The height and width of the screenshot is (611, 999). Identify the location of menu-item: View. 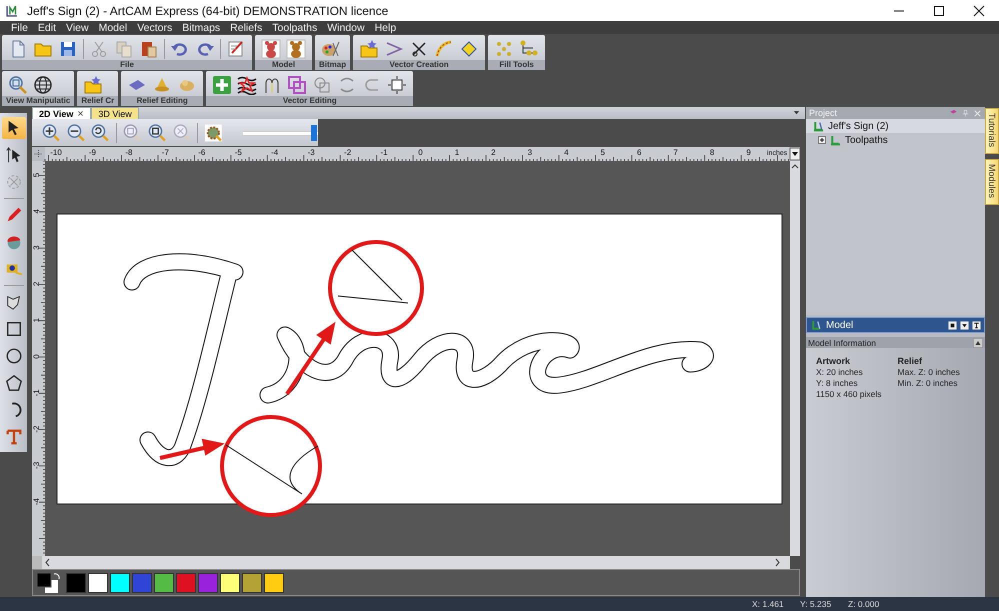
(77, 28).